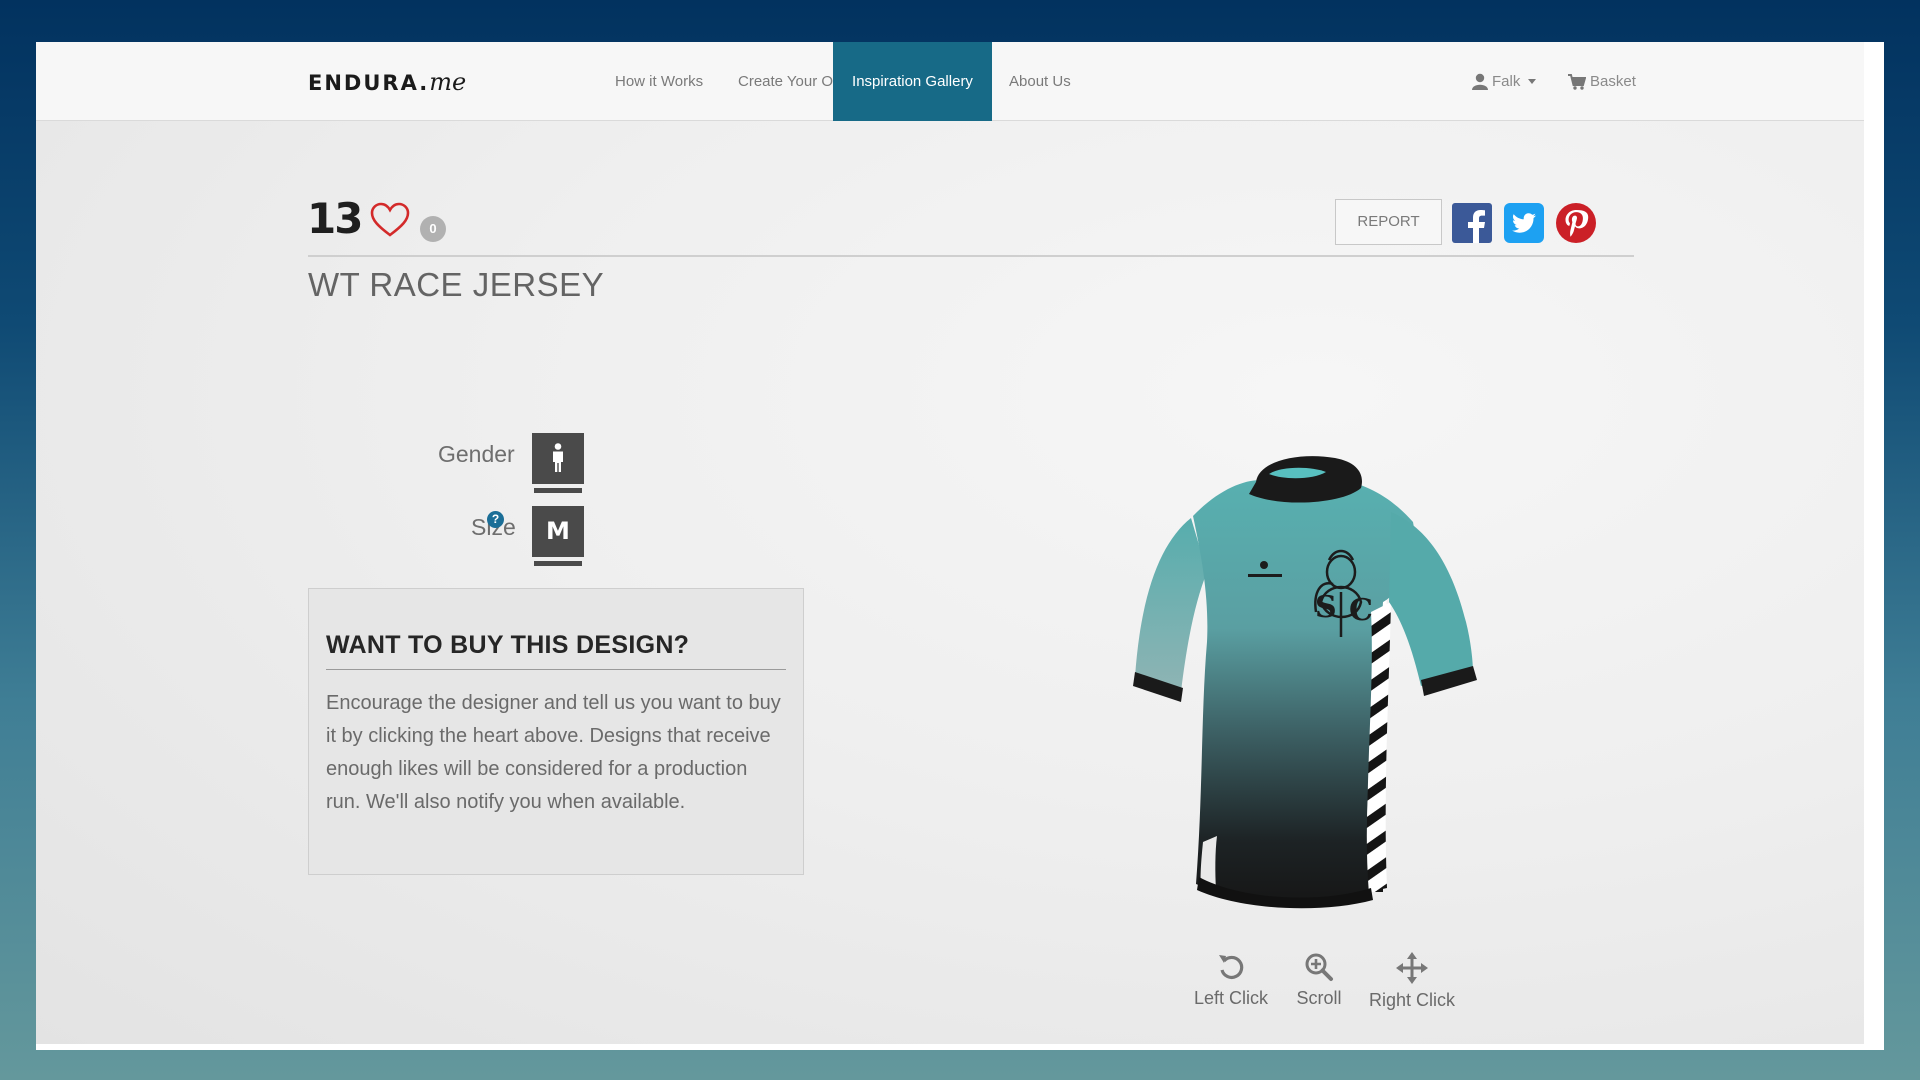 This screenshot has height=1080, width=1920. Describe the element at coordinates (1412, 1000) in the screenshot. I see `move-label: Right Click` at that location.